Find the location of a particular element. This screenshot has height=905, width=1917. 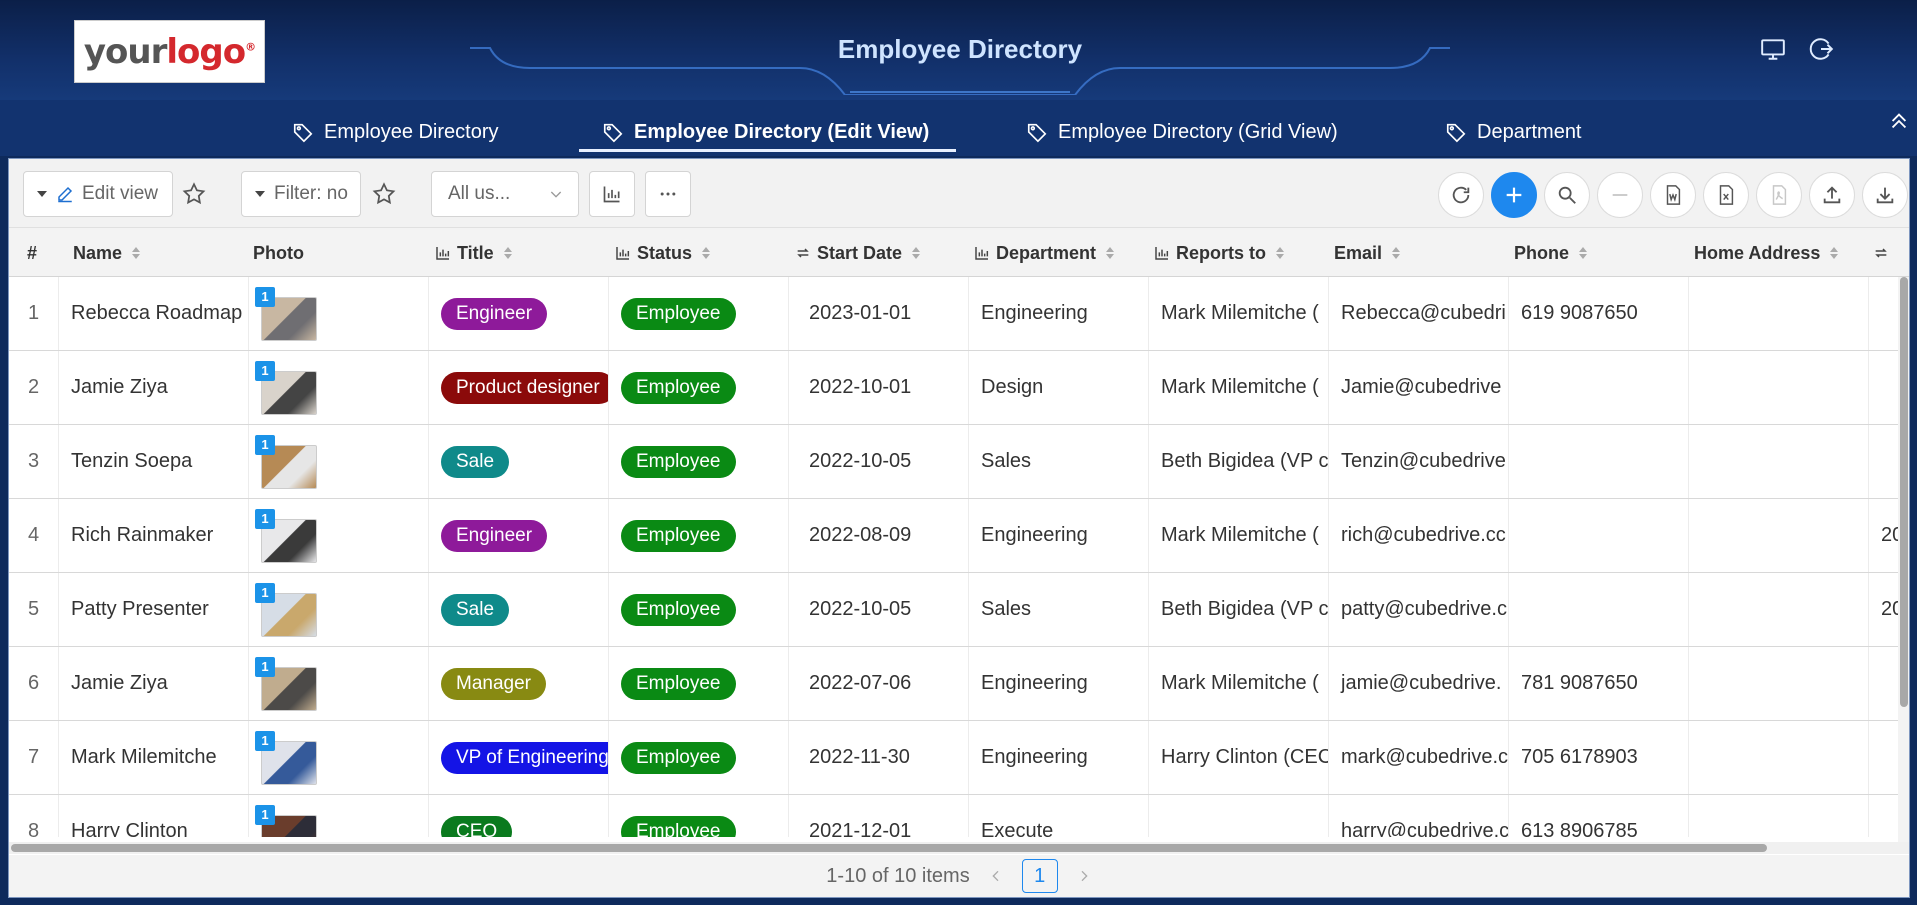

cell-name: Jamie Ziya is located at coordinates (154, 387).